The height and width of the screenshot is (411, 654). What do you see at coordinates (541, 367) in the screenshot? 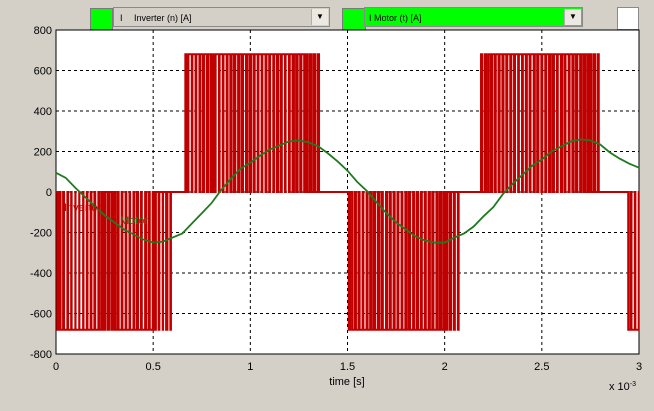
I see `x-tick-label: 2.5` at bounding box center [541, 367].